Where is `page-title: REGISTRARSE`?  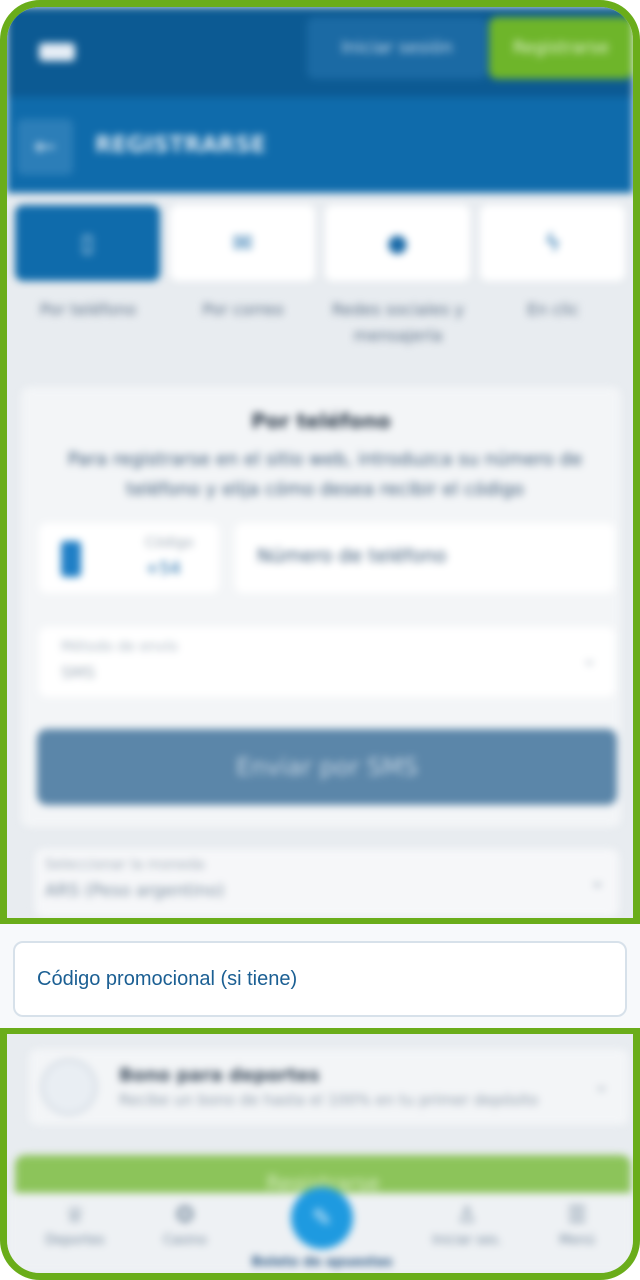 page-title: REGISTRARSE is located at coordinates (180, 145).